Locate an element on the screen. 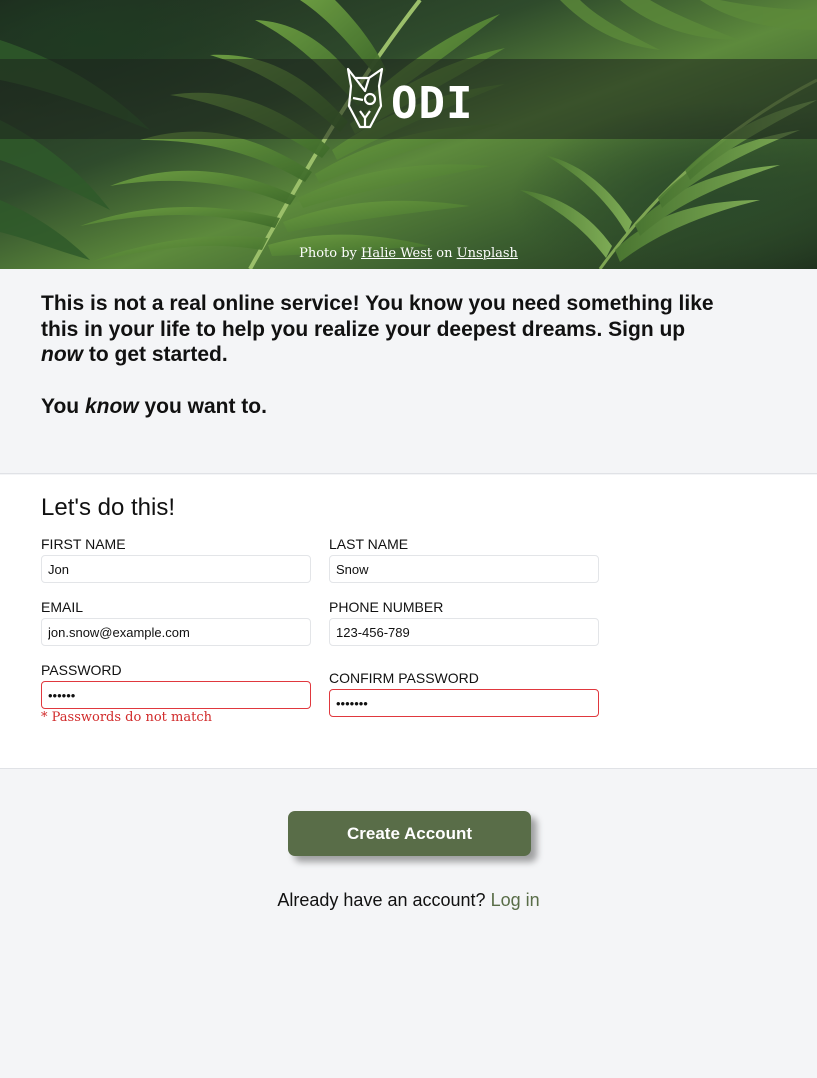  intro-tagline: You know you want to. is located at coordinates (381, 407).